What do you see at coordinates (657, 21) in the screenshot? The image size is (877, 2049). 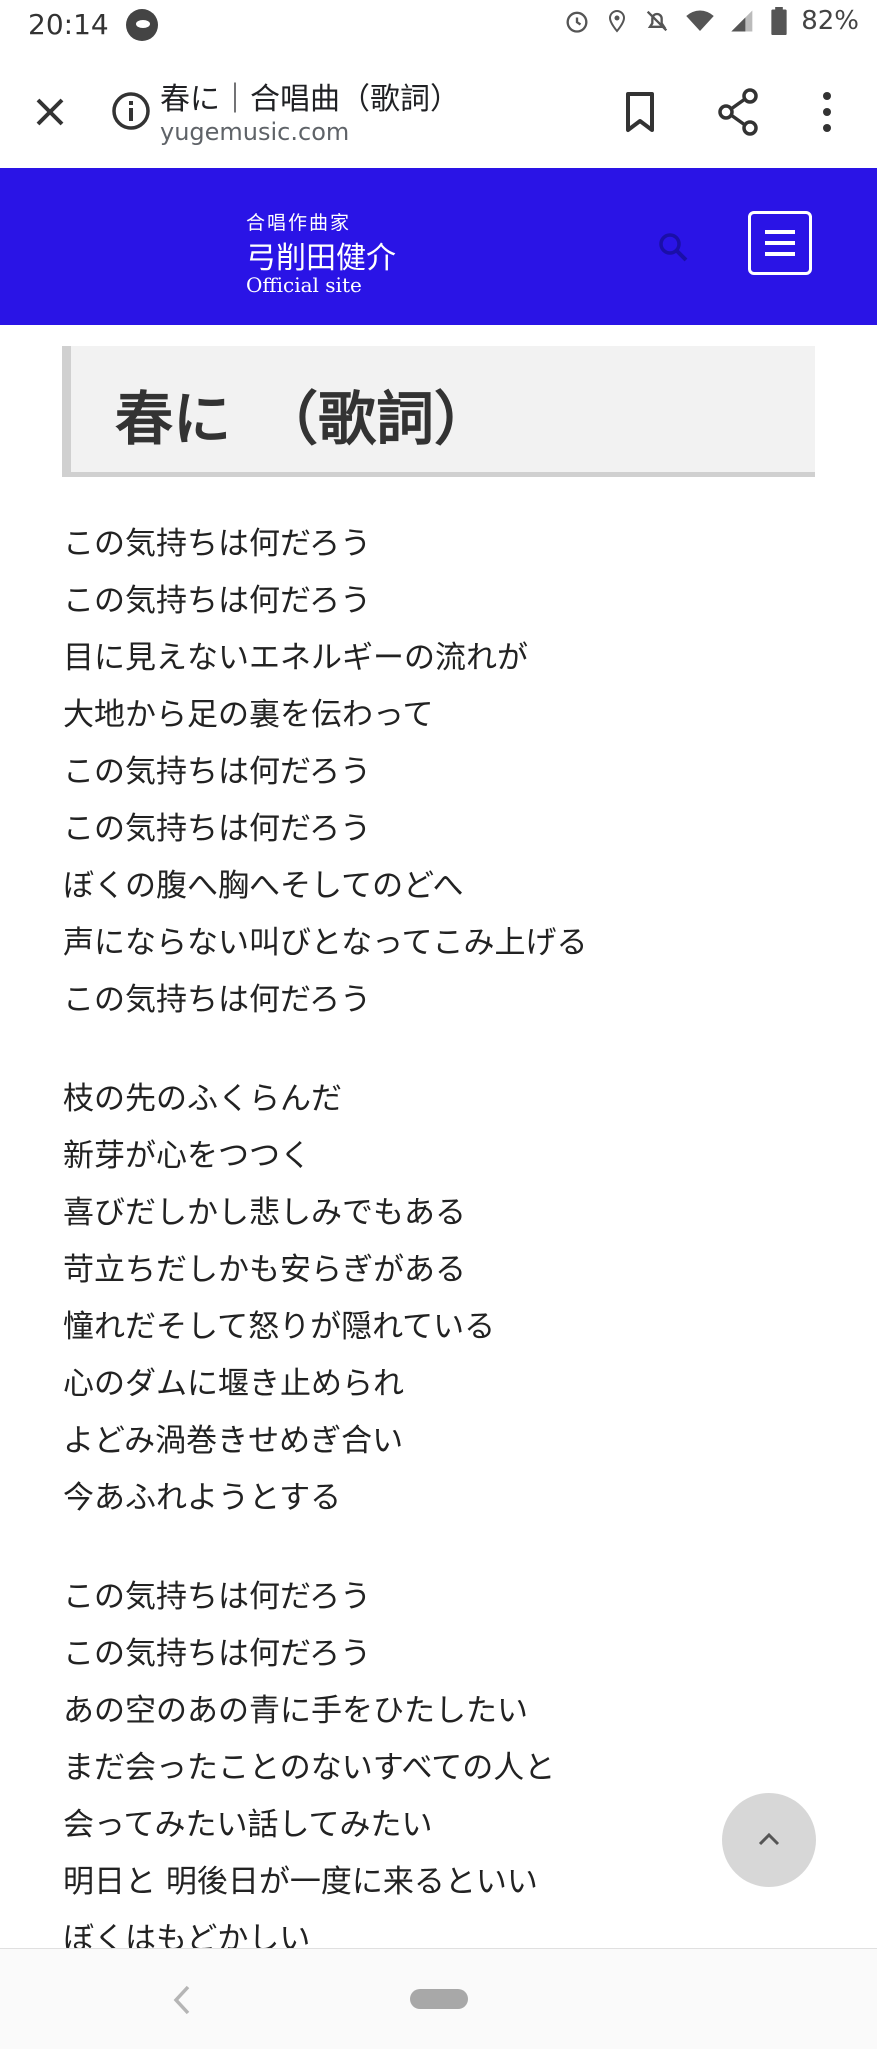 I see `mute-icon` at bounding box center [657, 21].